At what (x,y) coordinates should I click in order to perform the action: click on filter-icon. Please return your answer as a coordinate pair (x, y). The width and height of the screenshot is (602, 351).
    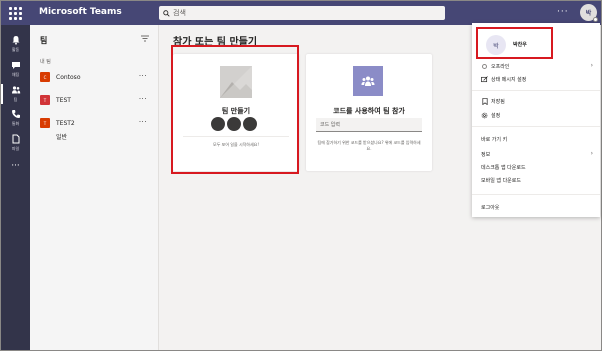
    Looking at the image, I should click on (145, 39).